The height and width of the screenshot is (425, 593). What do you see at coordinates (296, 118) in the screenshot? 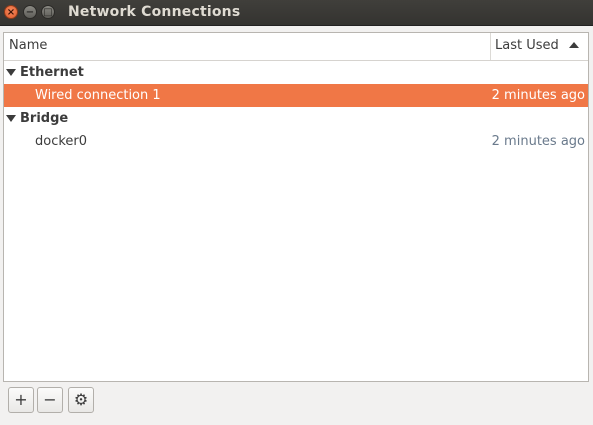
I see `group-row-bridge: Bridge` at bounding box center [296, 118].